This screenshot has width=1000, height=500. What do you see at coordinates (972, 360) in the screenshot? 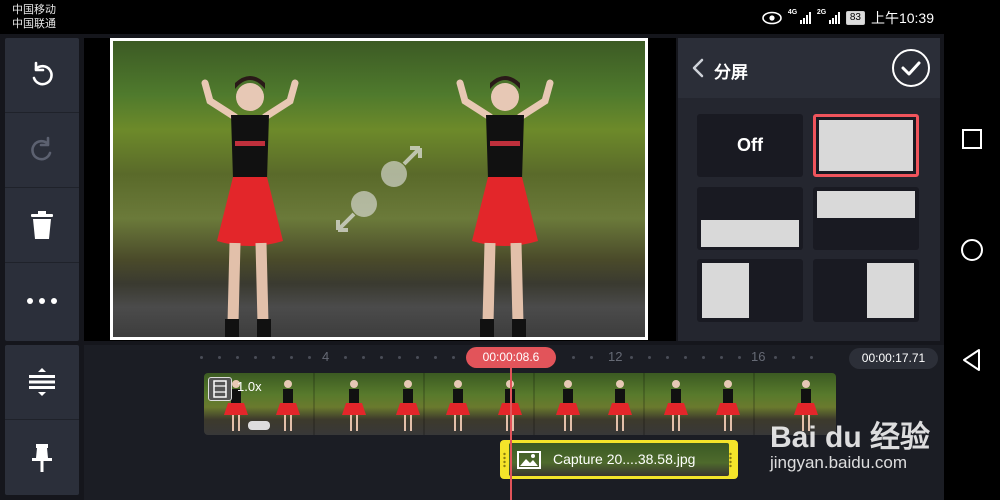
I see `back-nav-icon` at bounding box center [972, 360].